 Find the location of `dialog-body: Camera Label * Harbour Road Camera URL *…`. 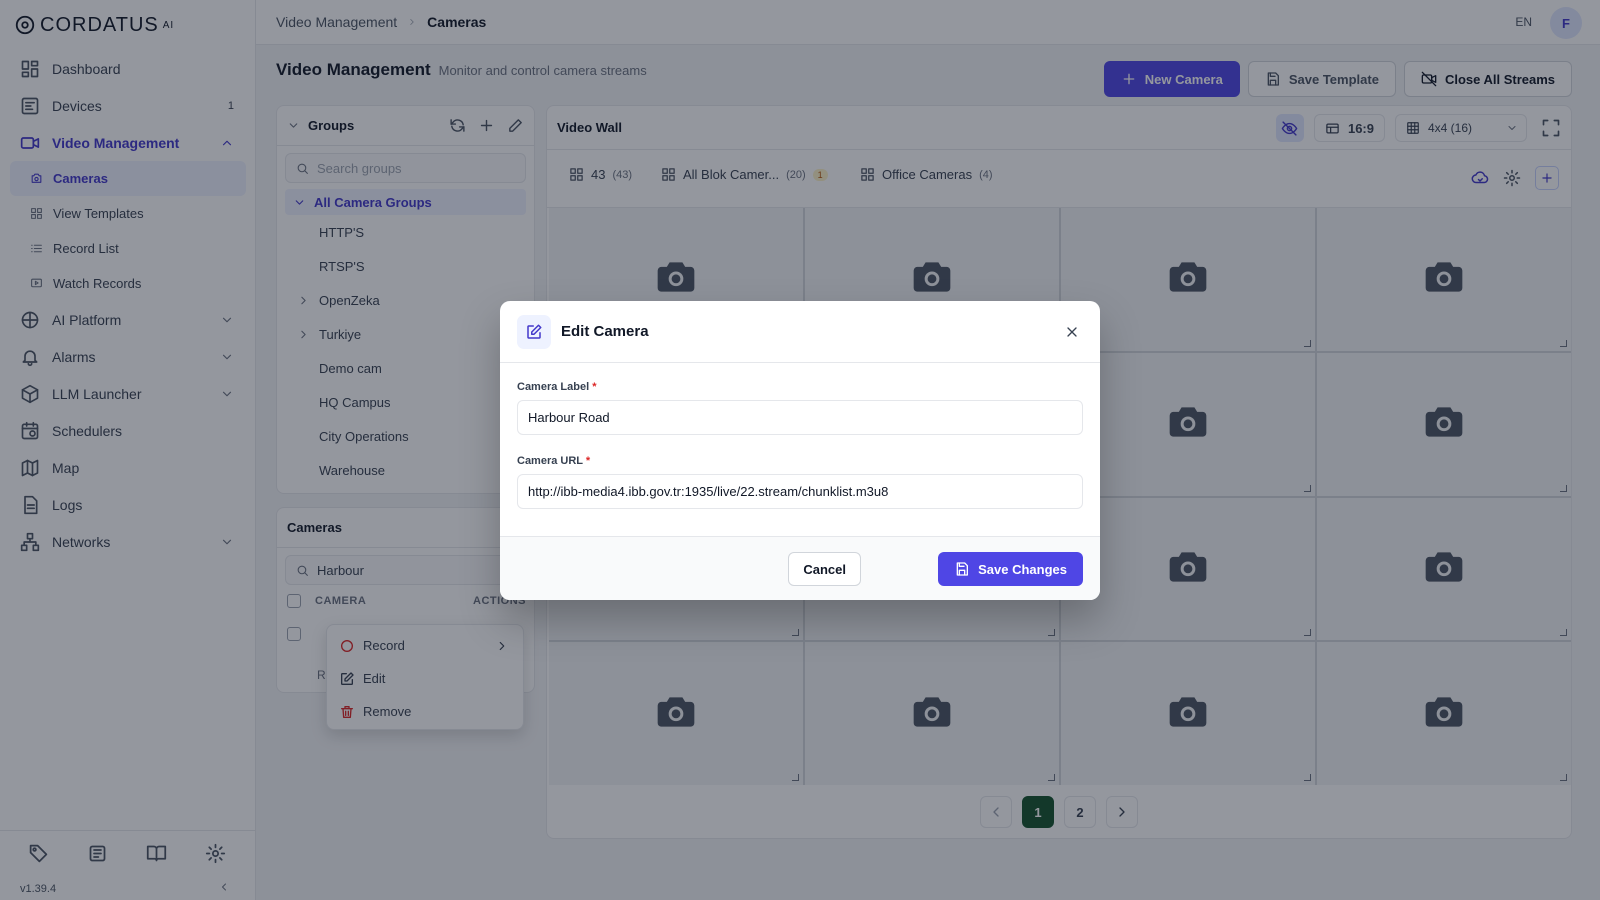

dialog-body: Camera Label * Harbour Road Camera URL *… is located at coordinates (800, 436).